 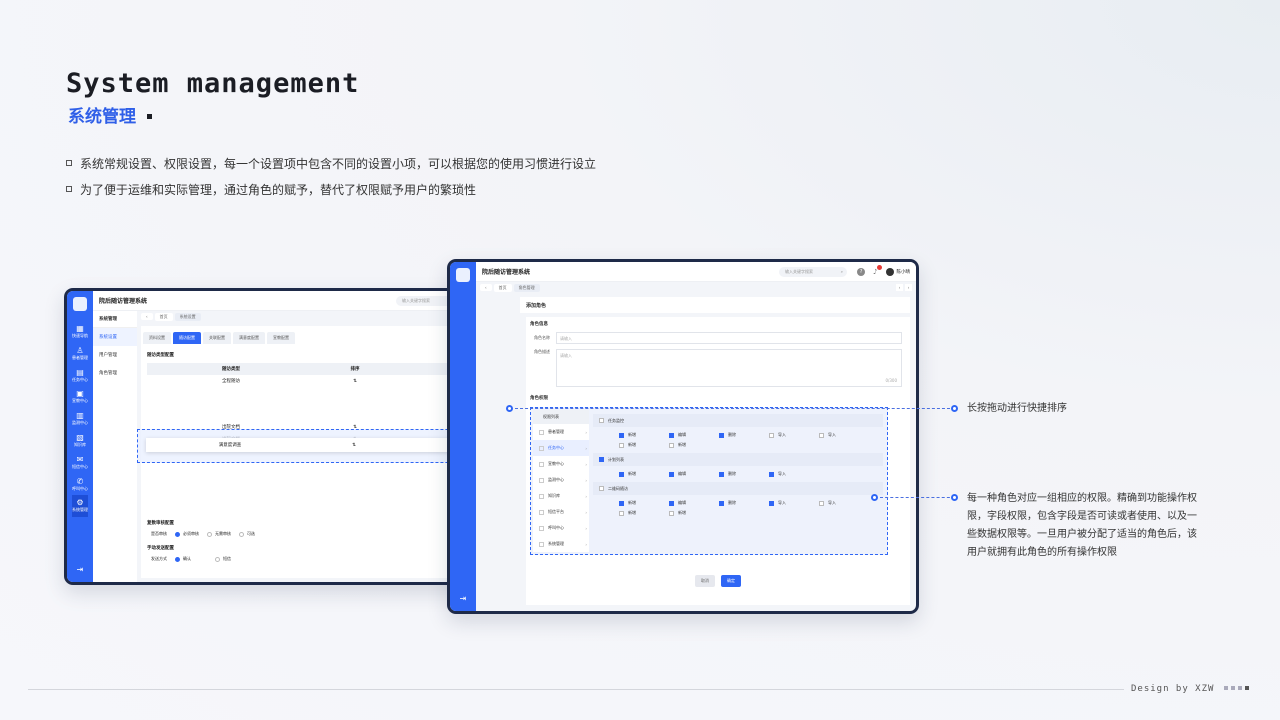 I want to click on permission-list-item: 任务中心 ›, so click(x=561, y=448).